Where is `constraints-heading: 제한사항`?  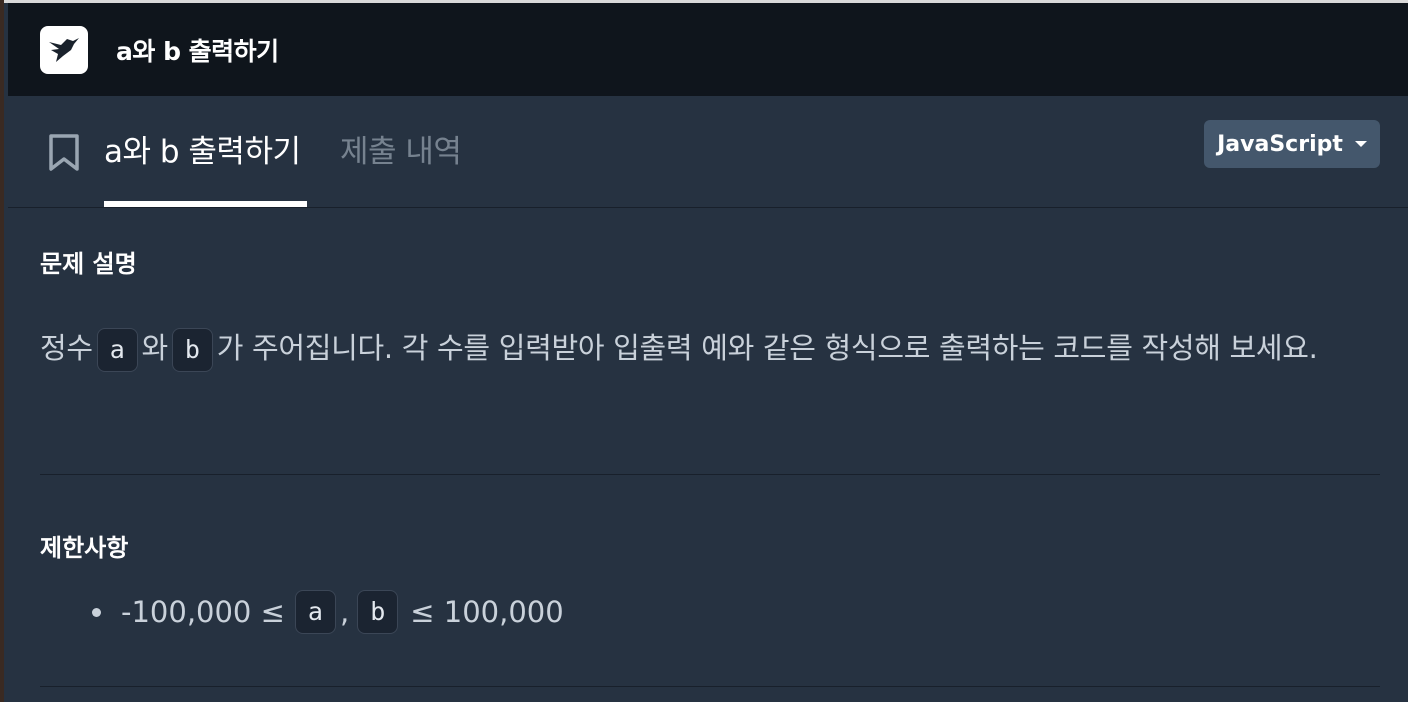
constraints-heading: 제한사항 is located at coordinates (84, 548).